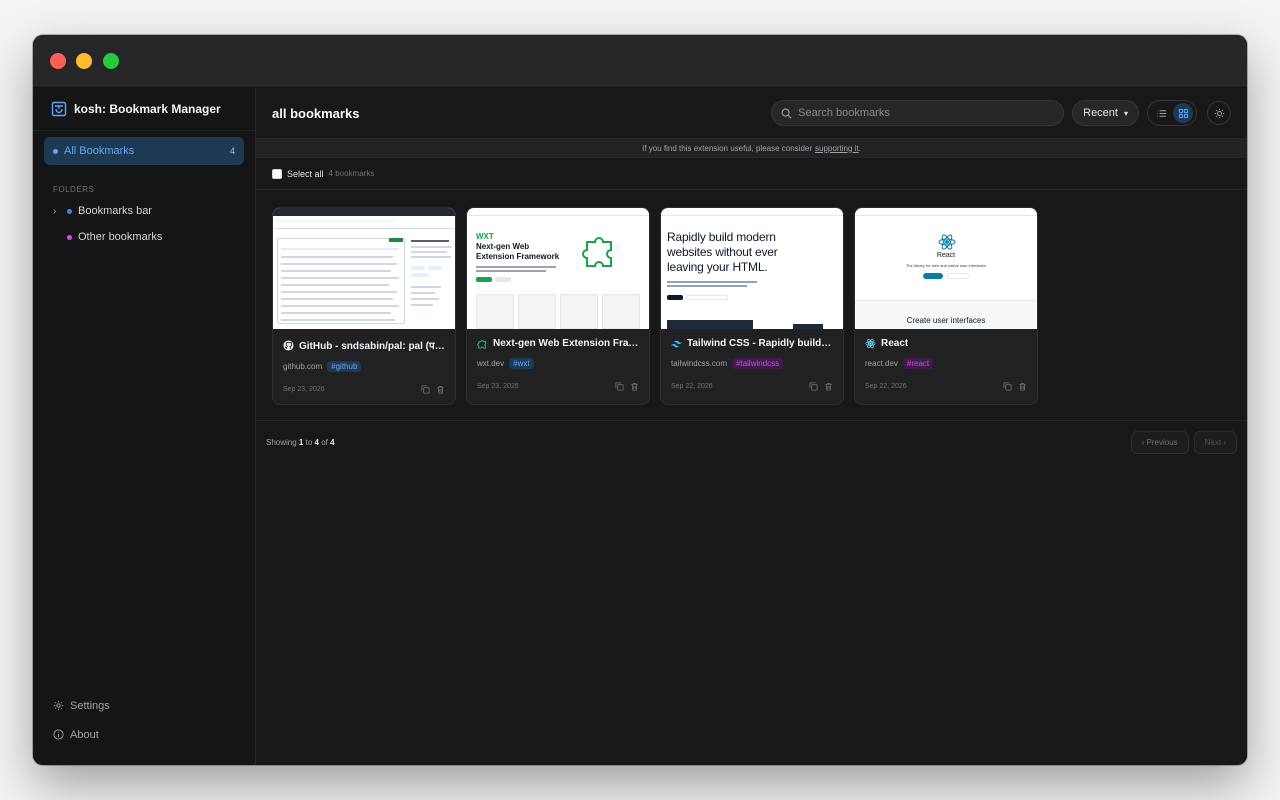 This screenshot has width=1280, height=800. I want to click on settings-link: Settings, so click(81, 705).